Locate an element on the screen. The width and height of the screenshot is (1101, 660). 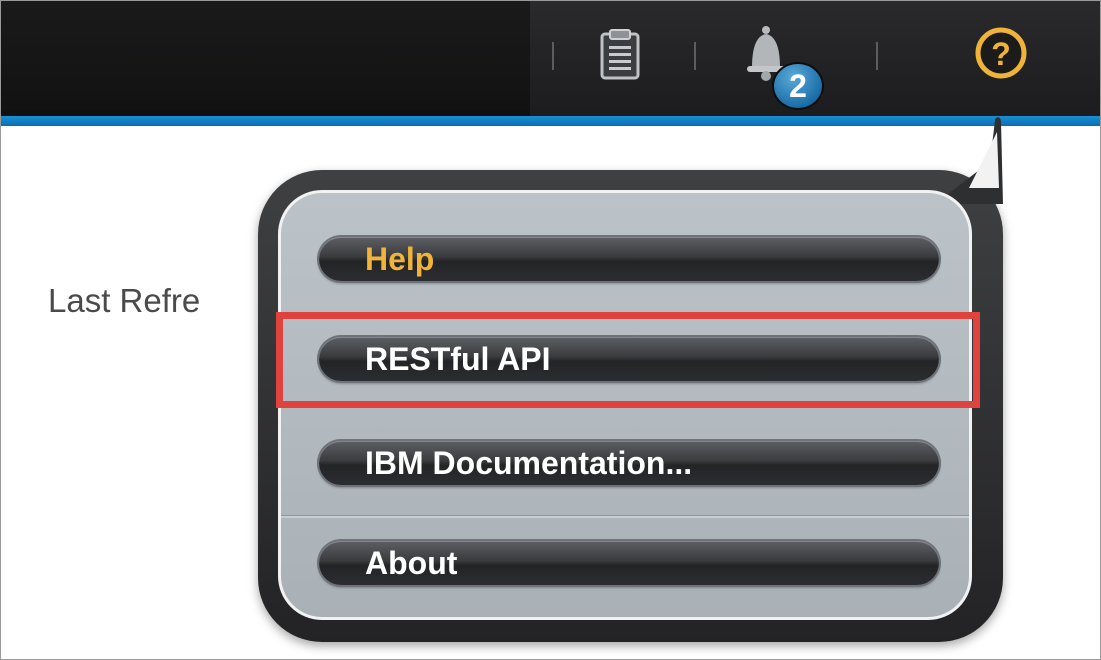
menu-item-label: Help is located at coordinates (400, 259).